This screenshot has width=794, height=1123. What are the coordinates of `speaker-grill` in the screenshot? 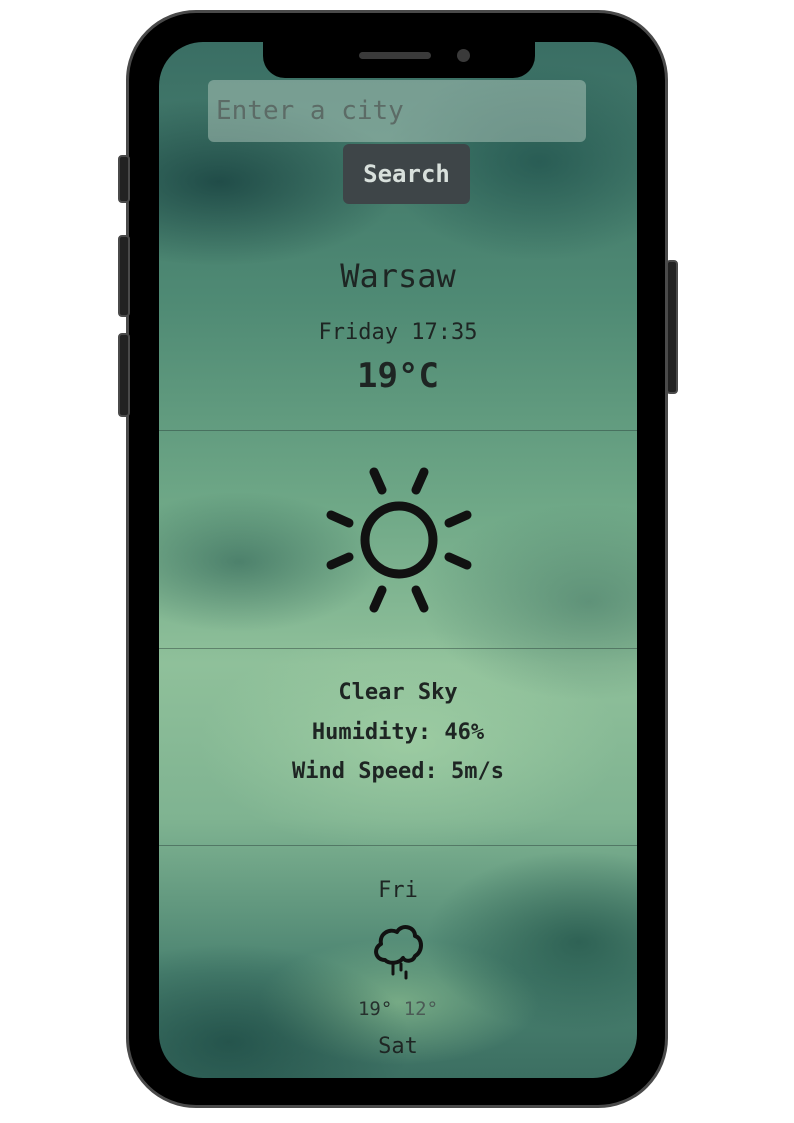 It's located at (395, 55).